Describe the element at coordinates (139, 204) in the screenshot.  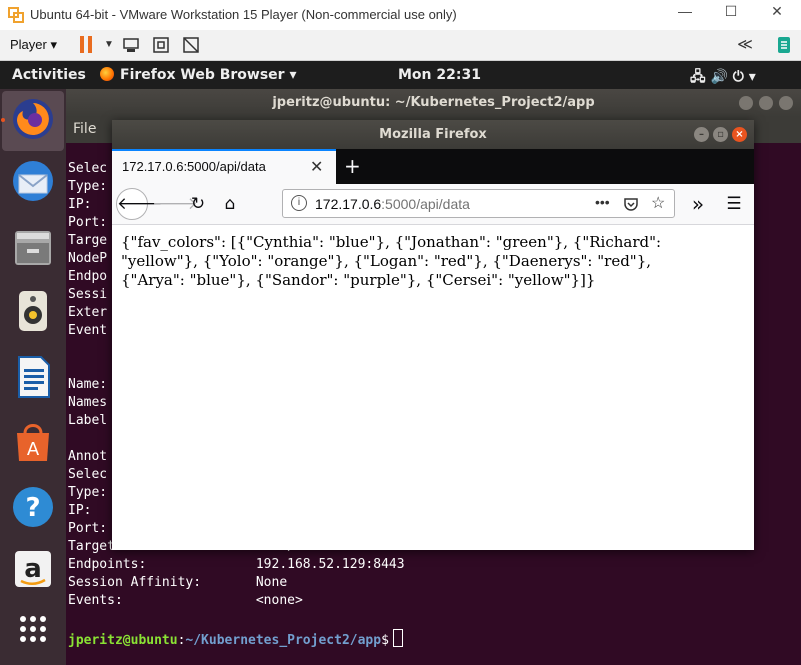
I see `back-button: 🡐` at that location.